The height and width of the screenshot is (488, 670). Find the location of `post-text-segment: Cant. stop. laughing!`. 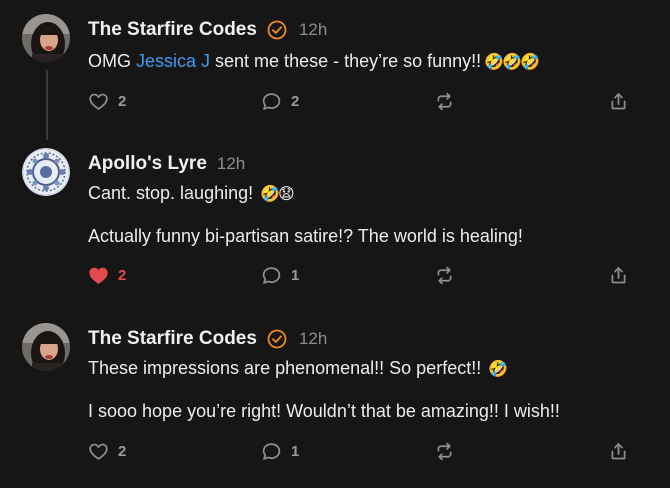

post-text-segment: Cant. stop. laughing! is located at coordinates (171, 193).